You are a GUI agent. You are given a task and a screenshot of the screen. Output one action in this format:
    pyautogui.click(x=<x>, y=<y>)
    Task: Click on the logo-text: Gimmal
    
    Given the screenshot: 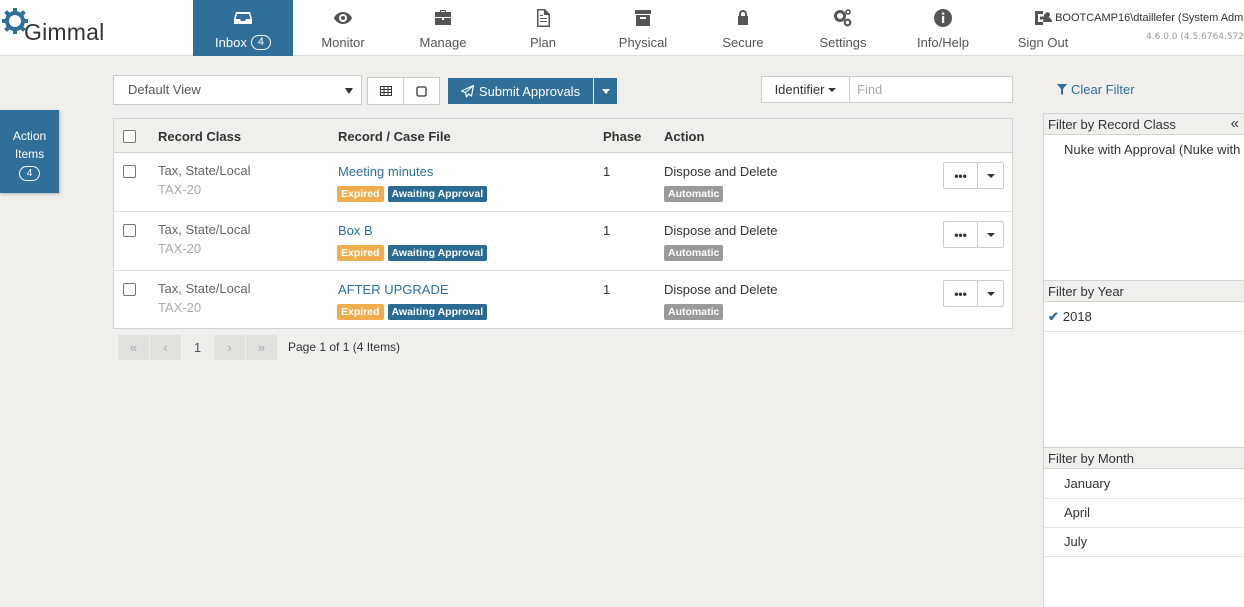 What is the action you would take?
    pyautogui.click(x=64, y=32)
    